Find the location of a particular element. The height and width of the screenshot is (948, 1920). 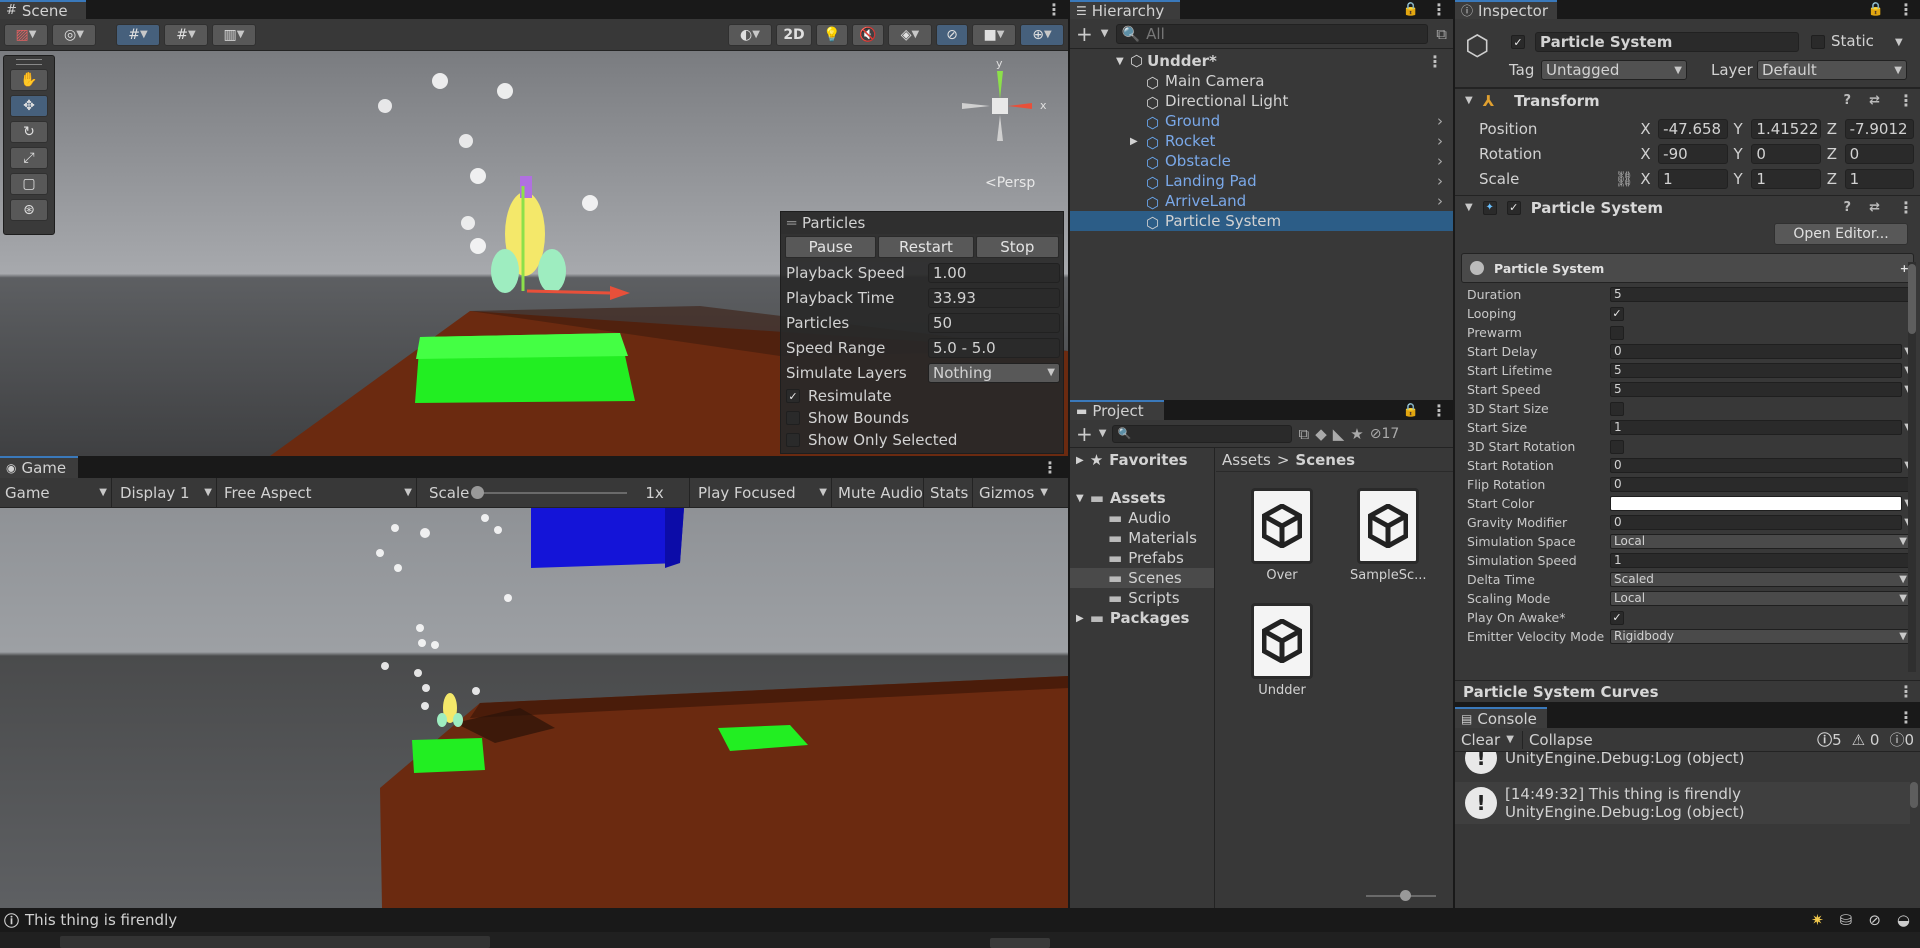

project-folder-item: ▬ Materials is located at coordinates (1142, 538).